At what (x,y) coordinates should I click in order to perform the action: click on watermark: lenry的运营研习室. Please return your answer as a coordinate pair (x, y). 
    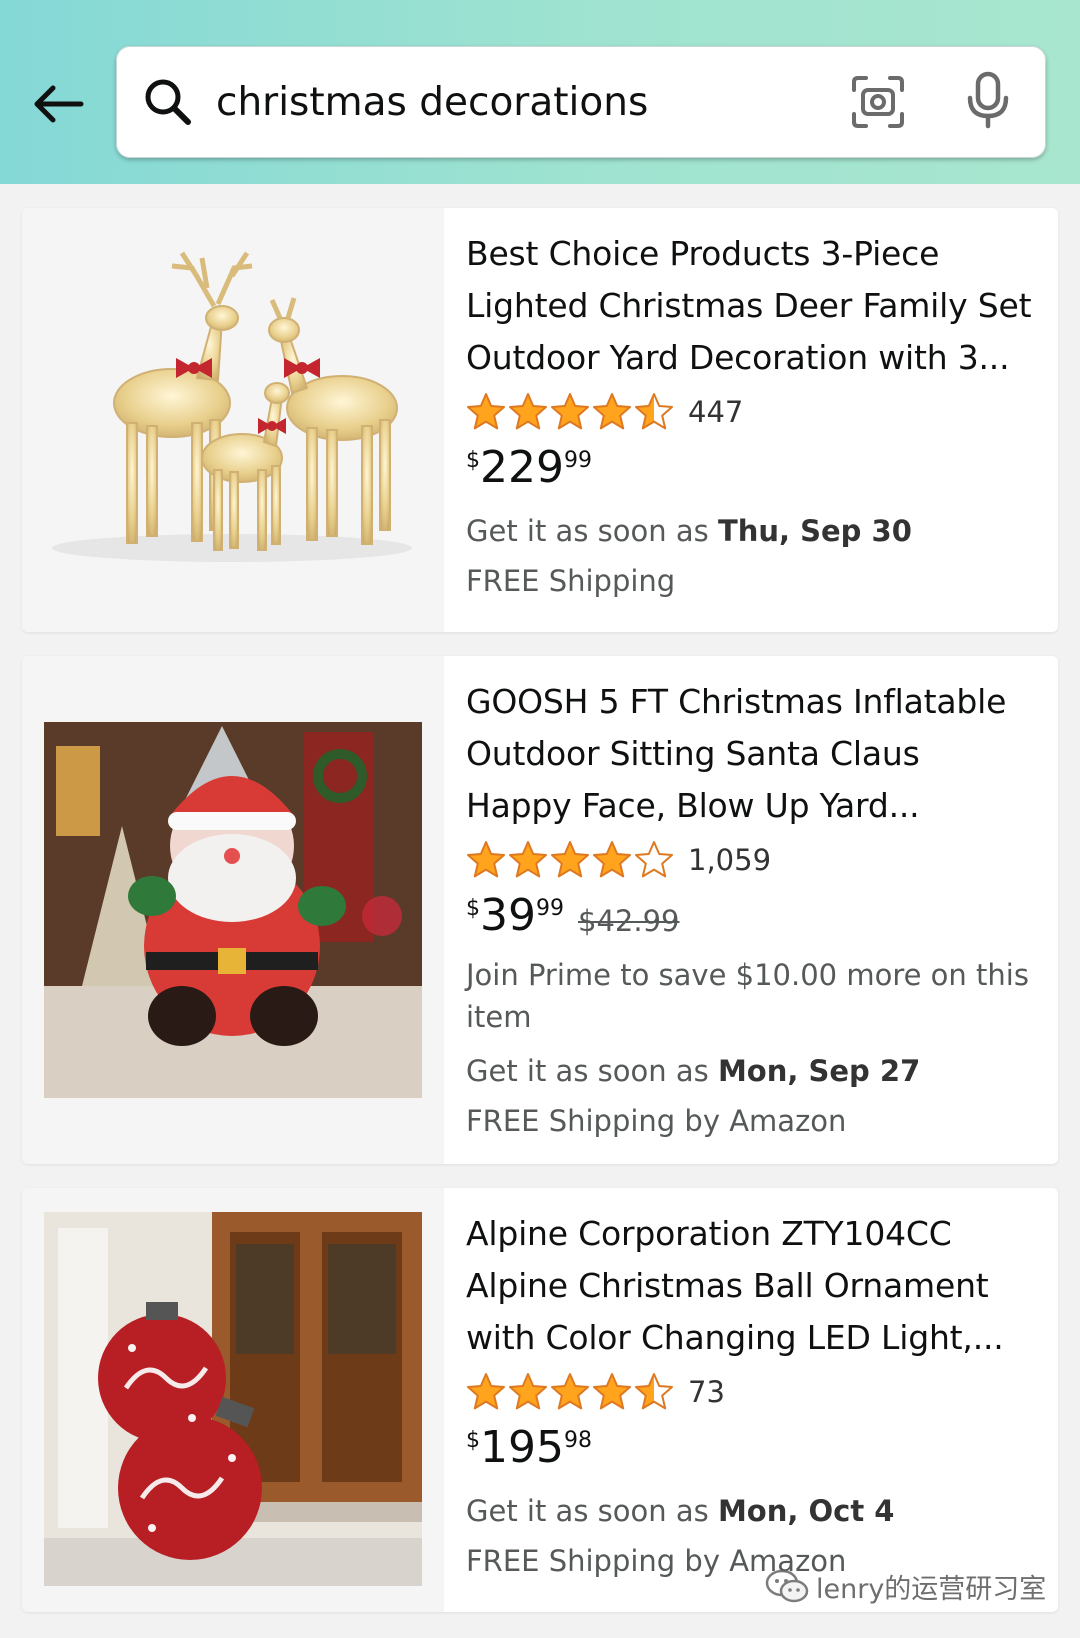
    Looking at the image, I should click on (905, 1586).